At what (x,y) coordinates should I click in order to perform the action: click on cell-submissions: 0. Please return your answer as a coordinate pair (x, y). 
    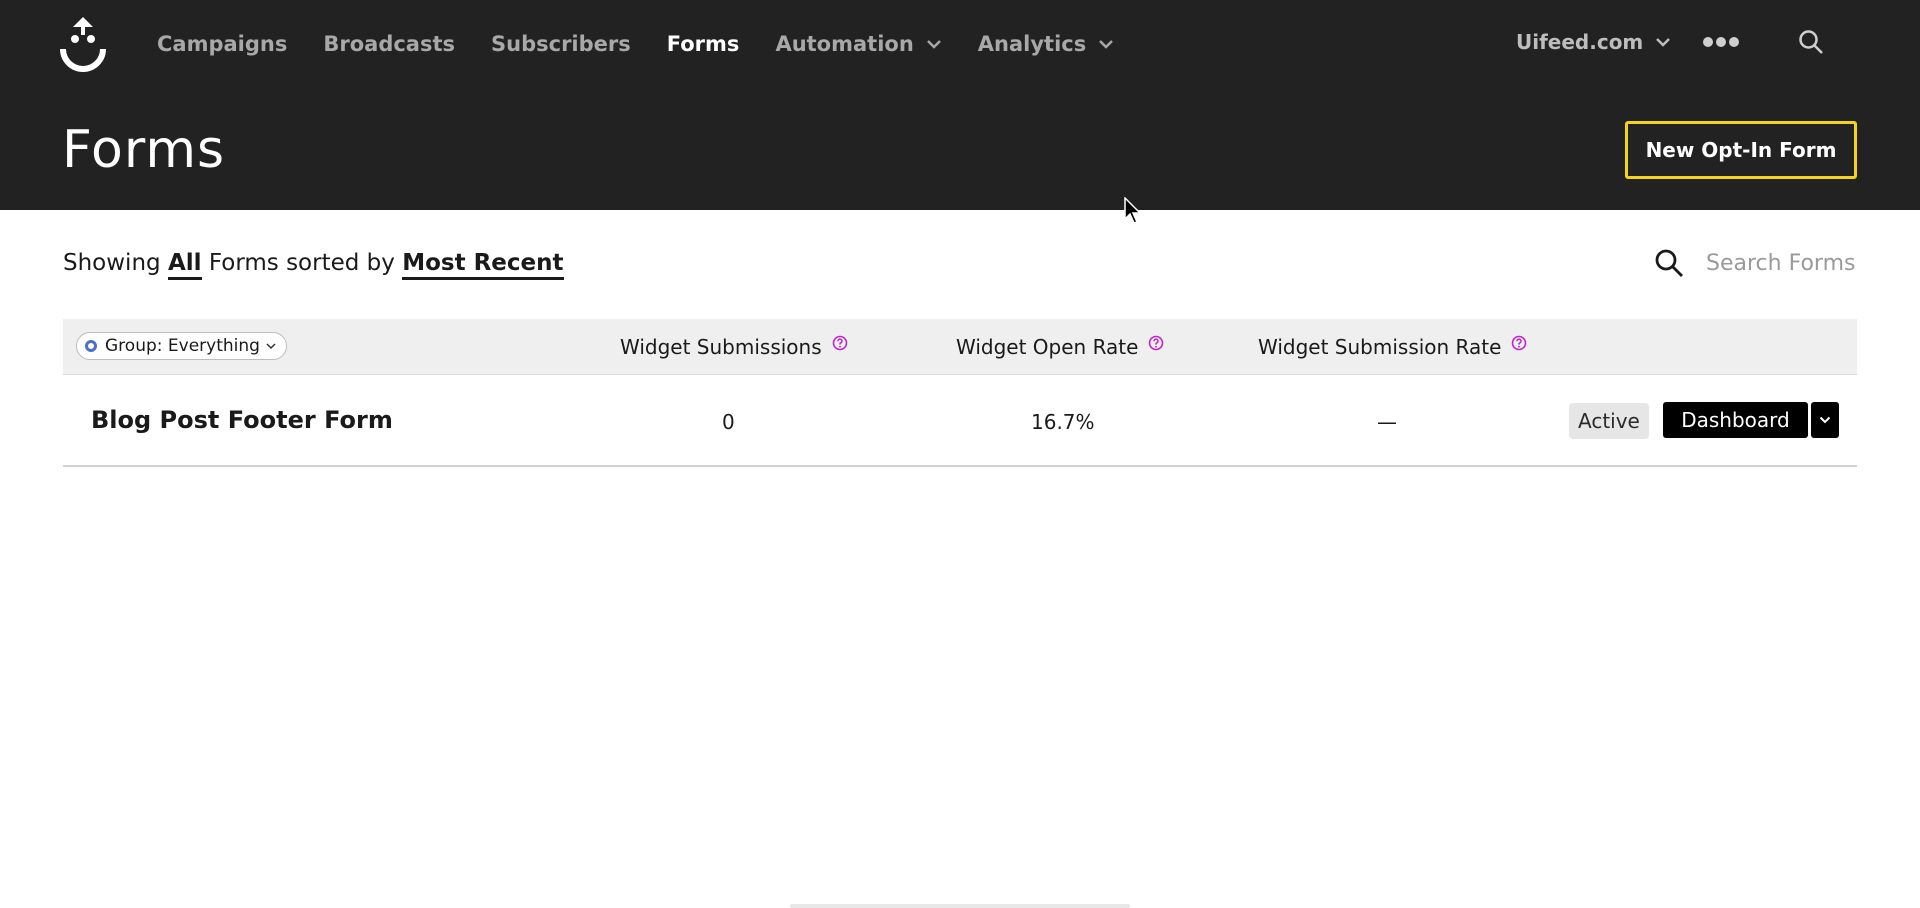
    Looking at the image, I should click on (728, 422).